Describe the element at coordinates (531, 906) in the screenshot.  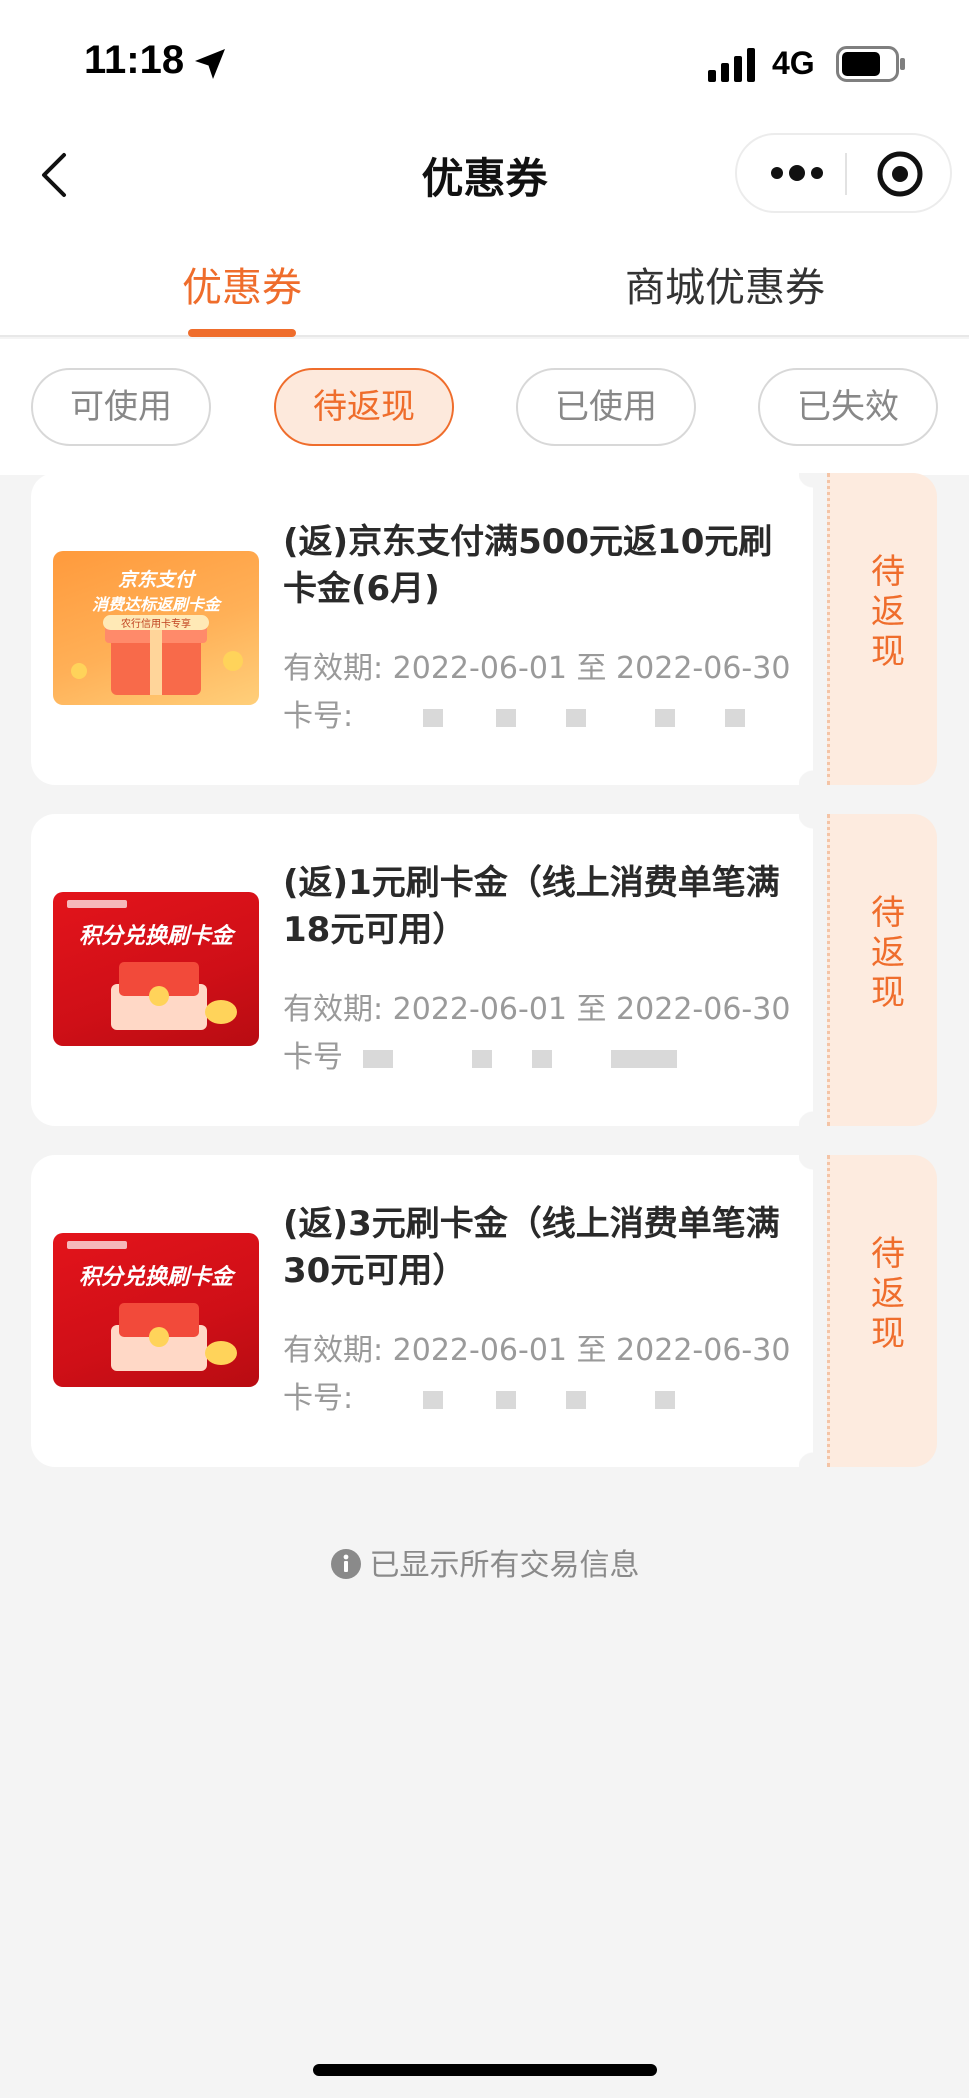
I see `coupon-title: (返)1元刷卡金（线上消费单笔满18元可用）` at that location.